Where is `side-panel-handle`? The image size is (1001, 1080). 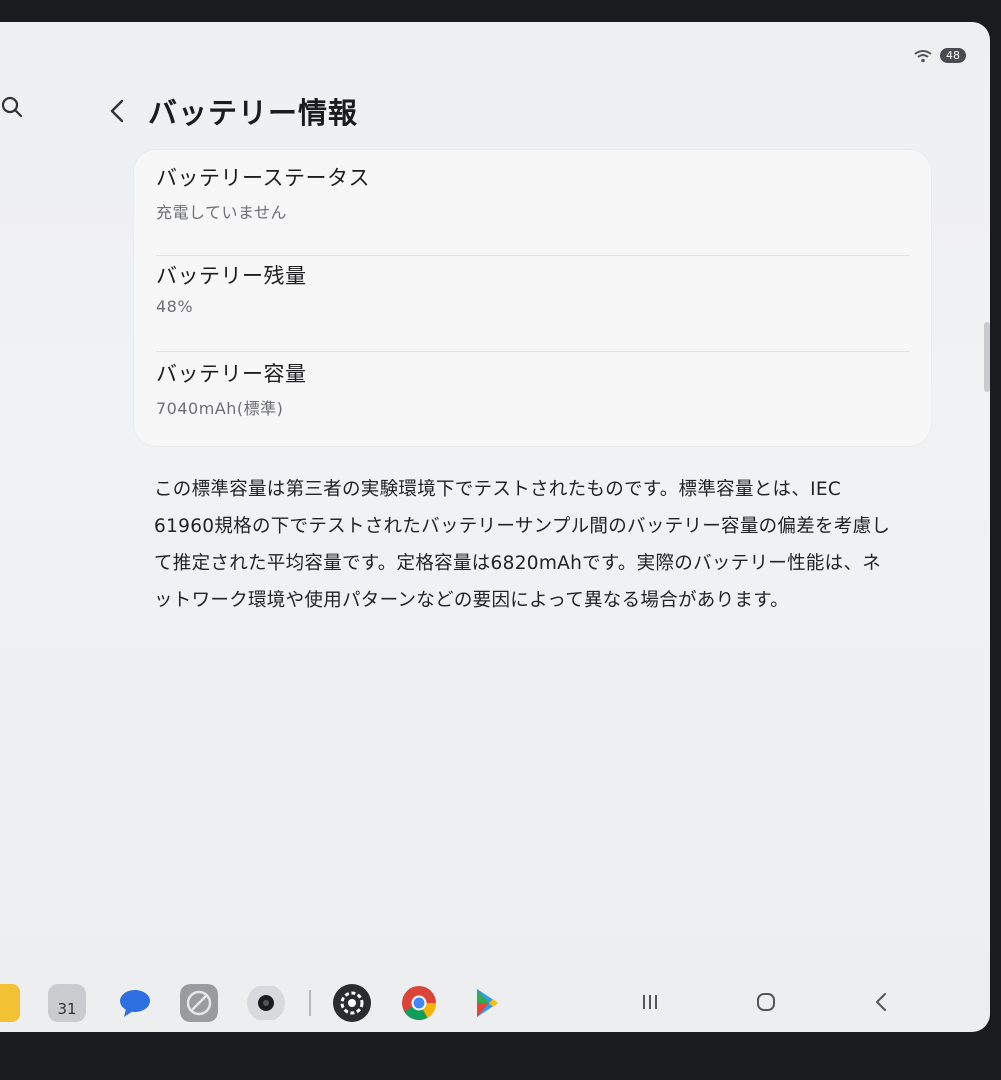
side-panel-handle is located at coordinates (987, 357).